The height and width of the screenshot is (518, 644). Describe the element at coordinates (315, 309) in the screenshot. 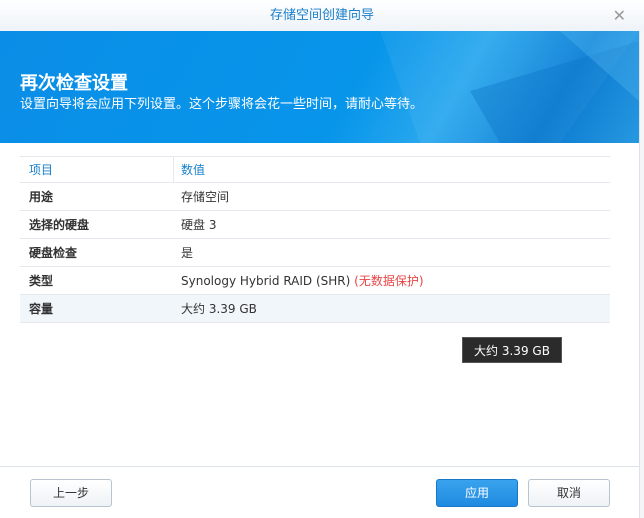

I see `table-row: 容量 大约 3.39 GB` at that location.